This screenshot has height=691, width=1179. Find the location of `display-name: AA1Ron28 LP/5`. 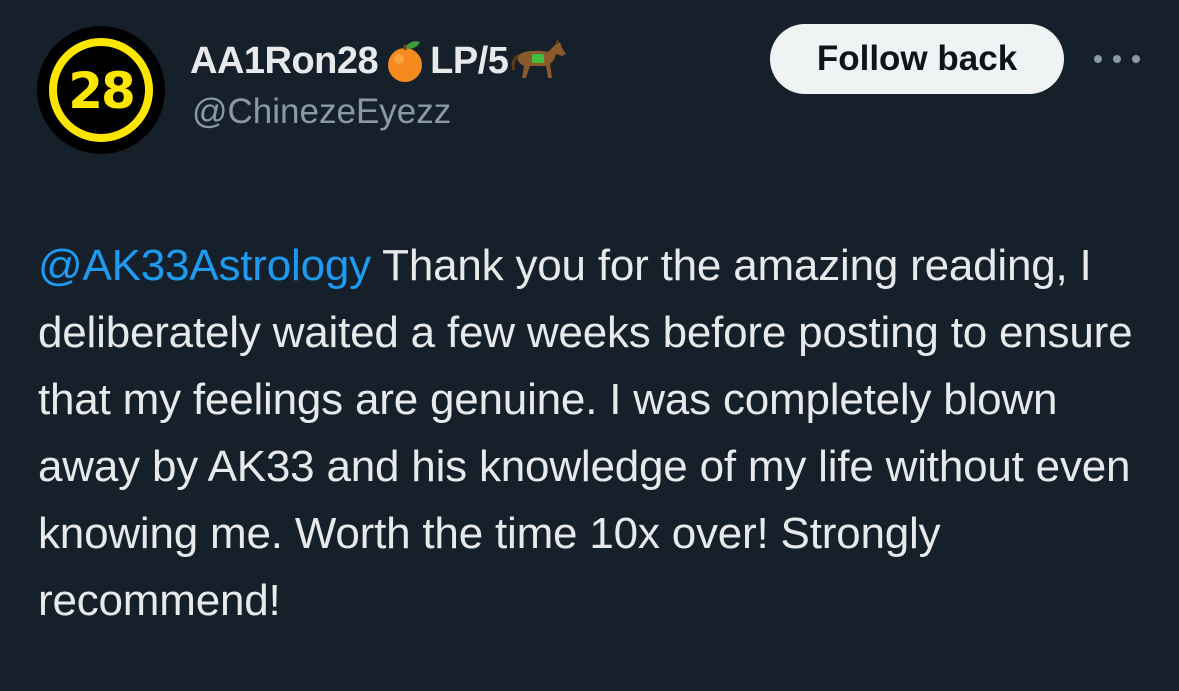

display-name: AA1Ron28 LP/5 is located at coordinates (380, 61).